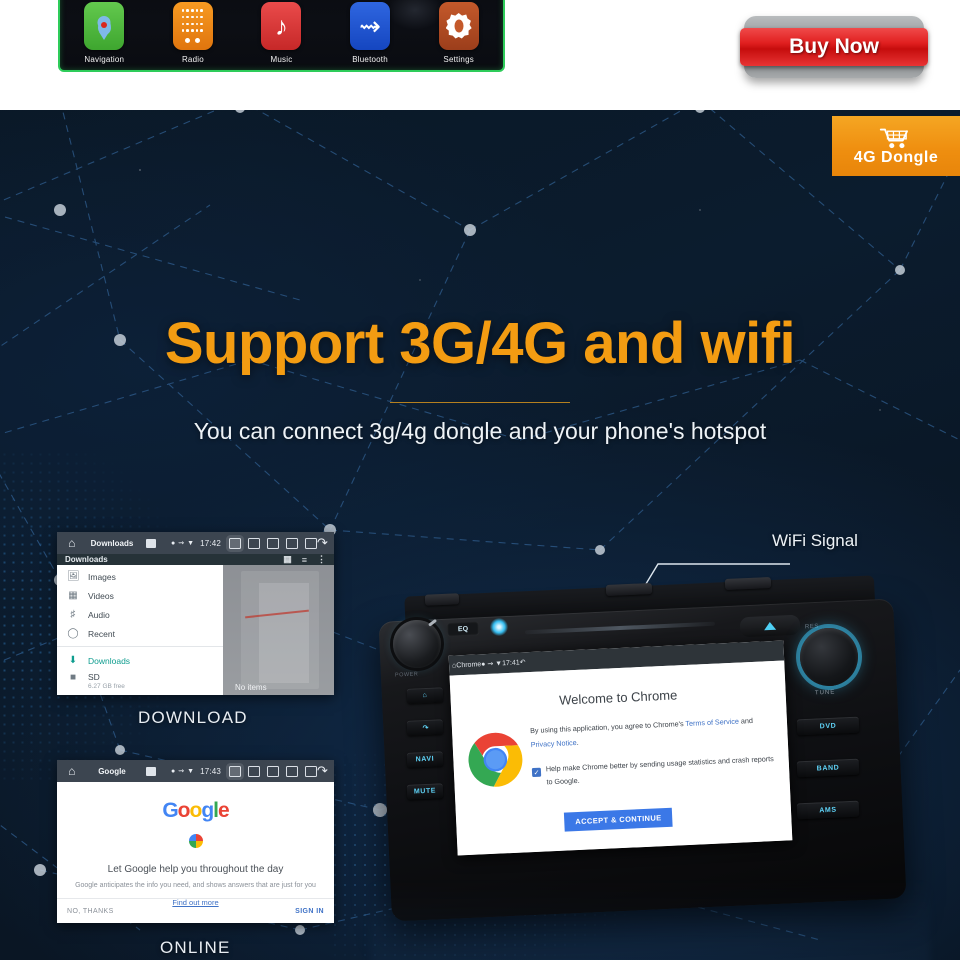 The height and width of the screenshot is (960, 960). I want to click on clock-icon: ◯, so click(73, 633).